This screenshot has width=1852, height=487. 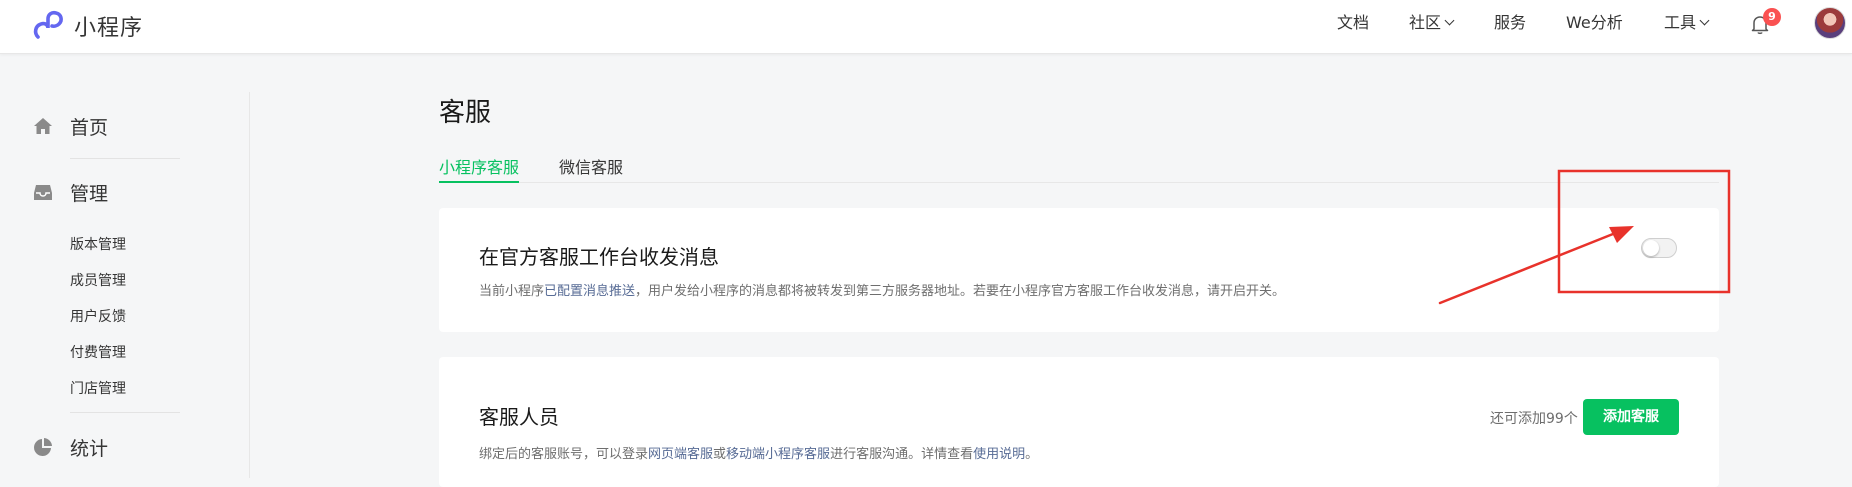 What do you see at coordinates (89, 448) in the screenshot?
I see `sidebar-stats-label: 统计` at bounding box center [89, 448].